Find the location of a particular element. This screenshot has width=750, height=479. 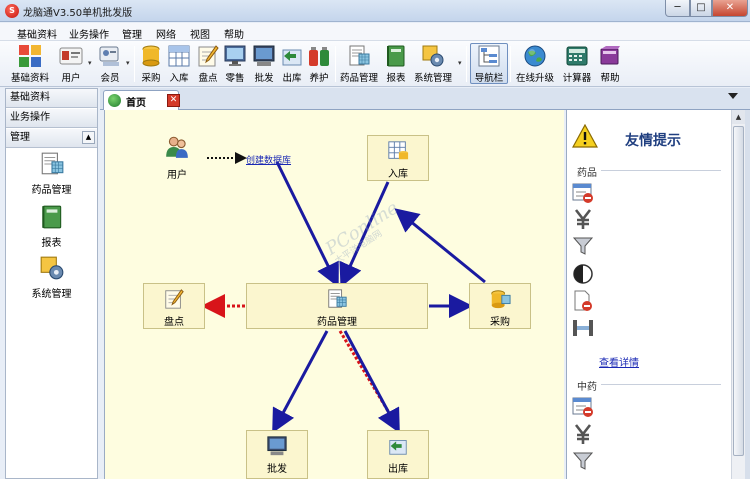

column-width-icon is located at coordinates (583, 328).